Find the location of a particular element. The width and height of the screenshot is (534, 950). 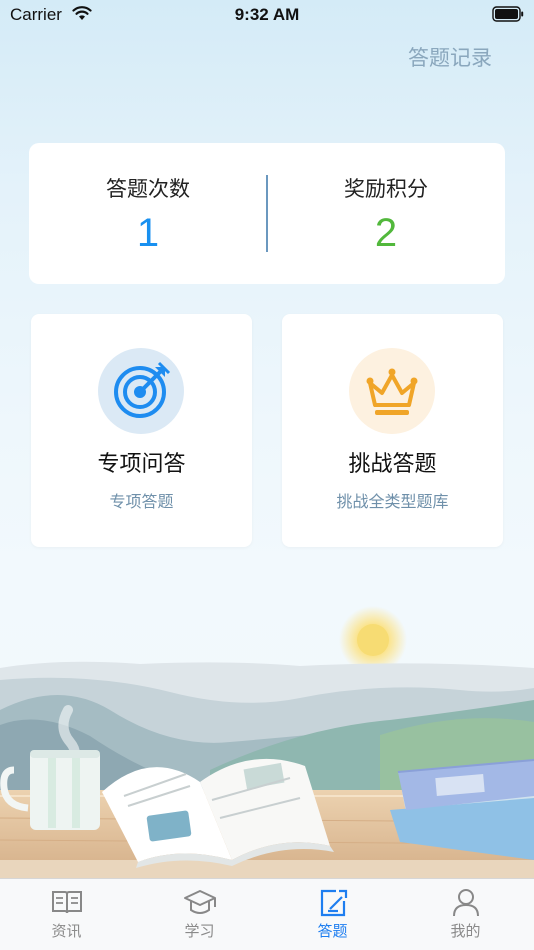

graduation-cap-icon is located at coordinates (199, 902).